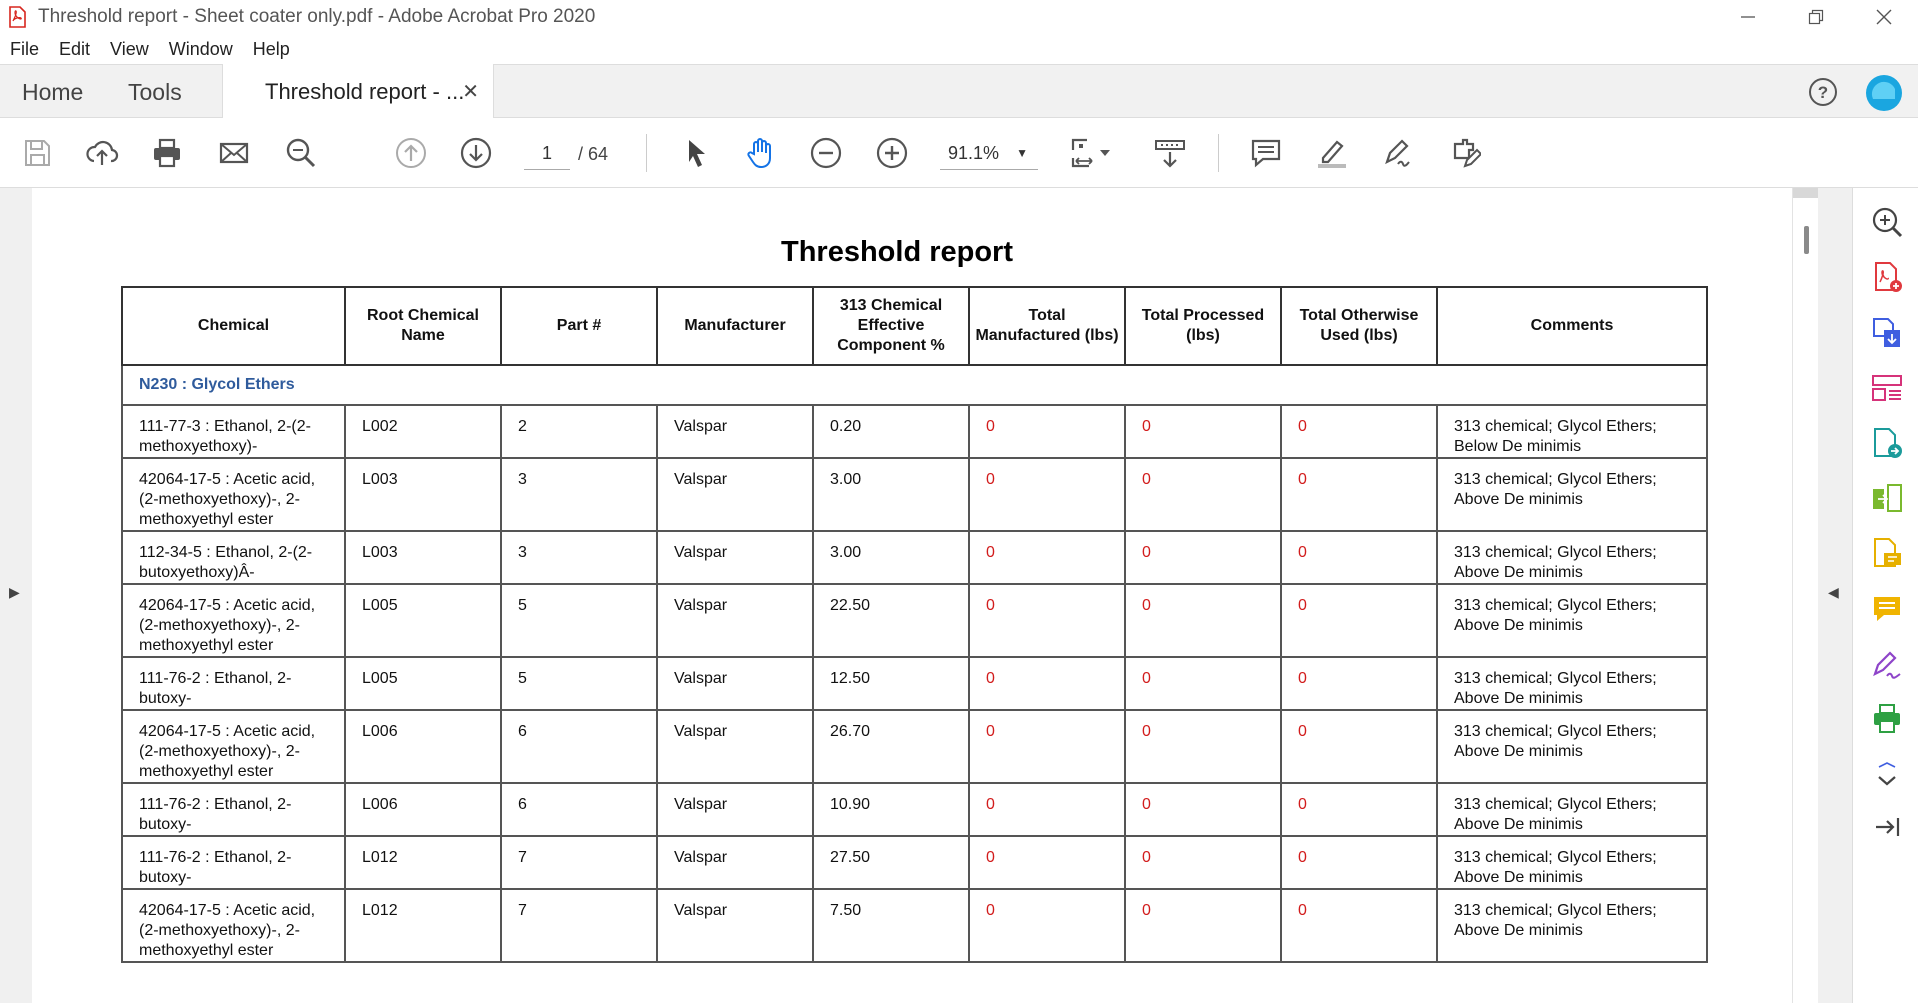 This screenshot has height=1003, width=1918. I want to click on sign-tool-icon, so click(1887, 664).